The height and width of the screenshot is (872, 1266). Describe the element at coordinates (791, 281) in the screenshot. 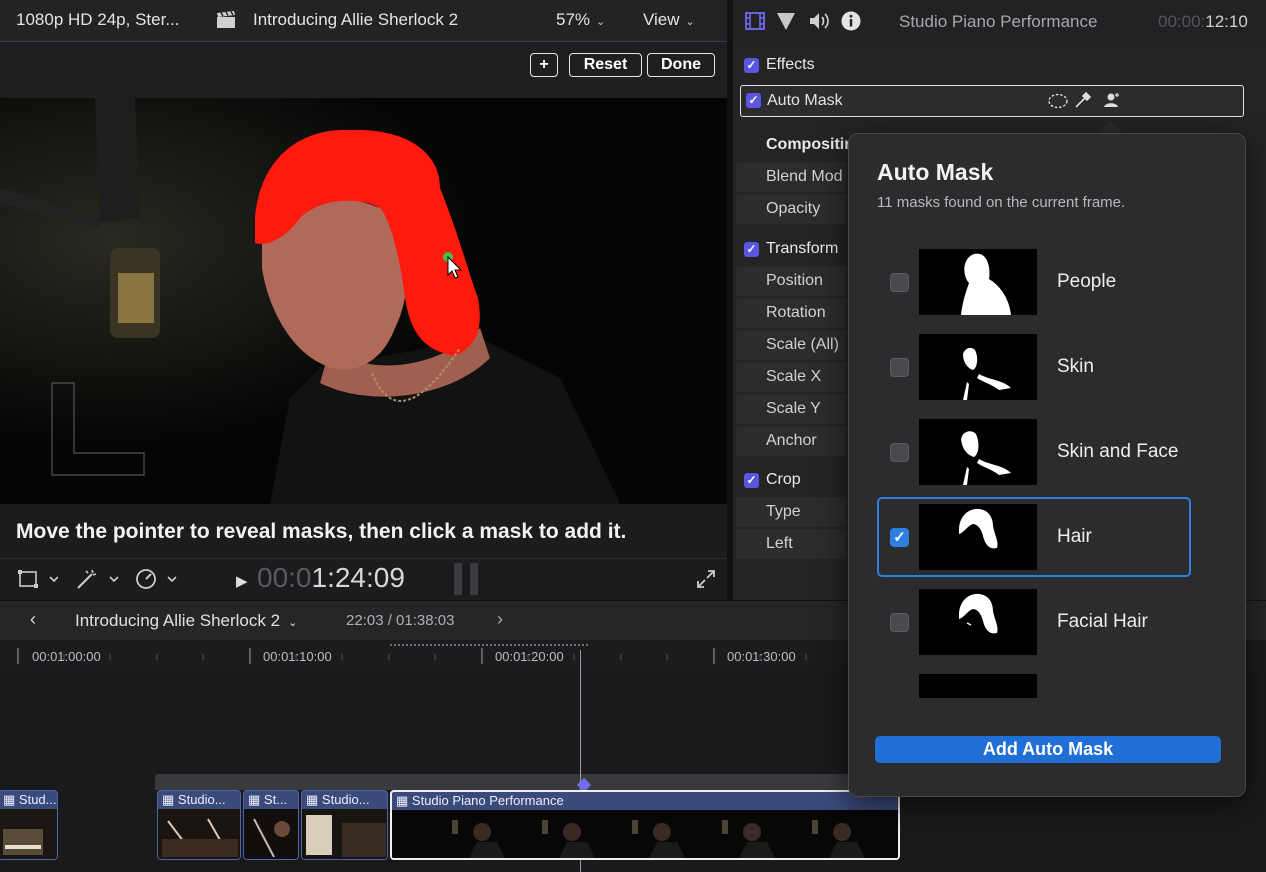

I see `position-row: Position` at that location.